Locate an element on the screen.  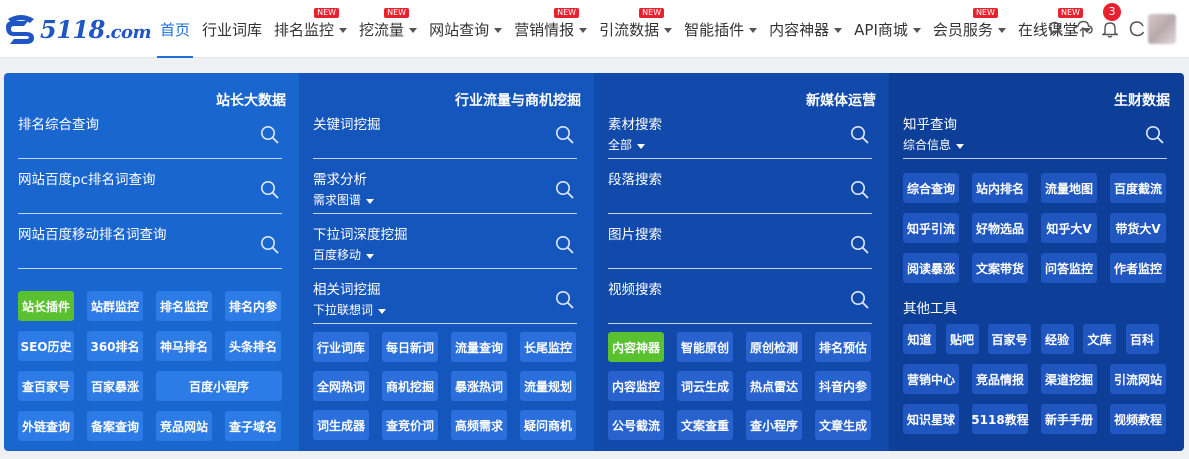
tool-button: 原创检测 is located at coordinates (774, 347).